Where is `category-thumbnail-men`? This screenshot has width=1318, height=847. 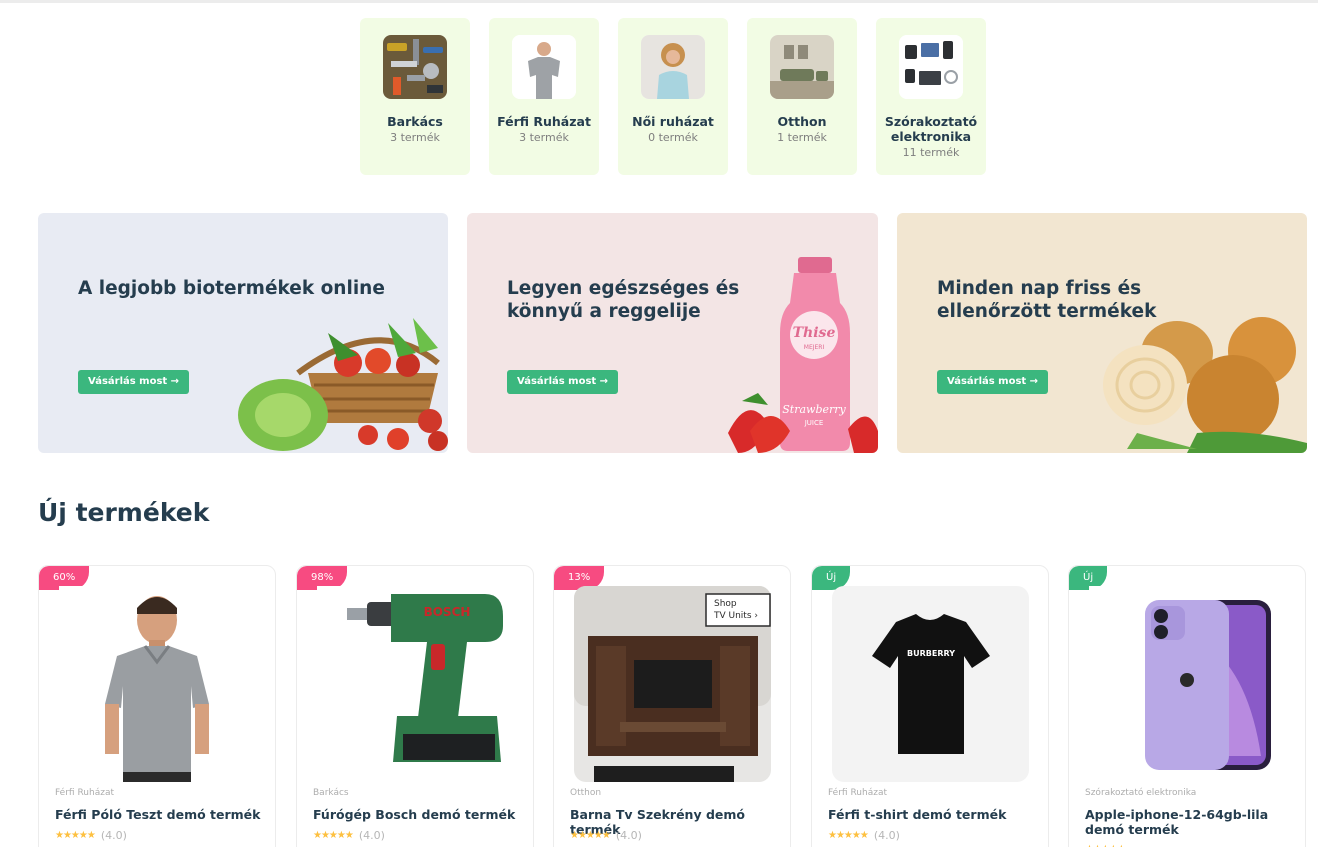
category-thumbnail-men is located at coordinates (544, 67).